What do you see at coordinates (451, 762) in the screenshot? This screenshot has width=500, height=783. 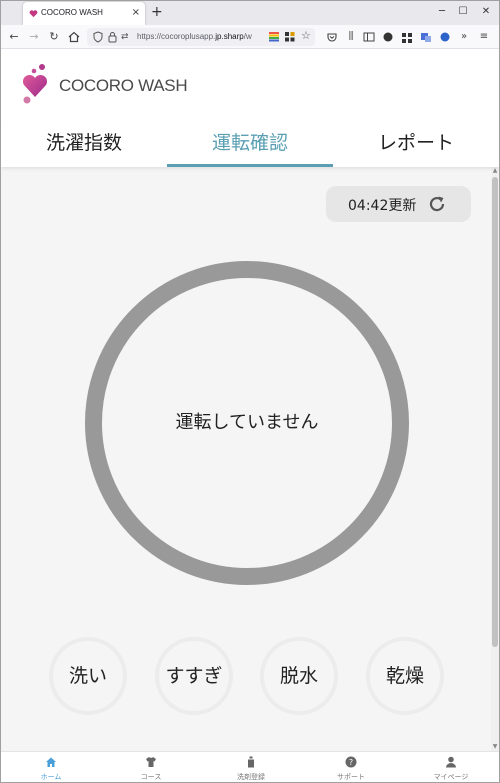 I see `person-icon` at bounding box center [451, 762].